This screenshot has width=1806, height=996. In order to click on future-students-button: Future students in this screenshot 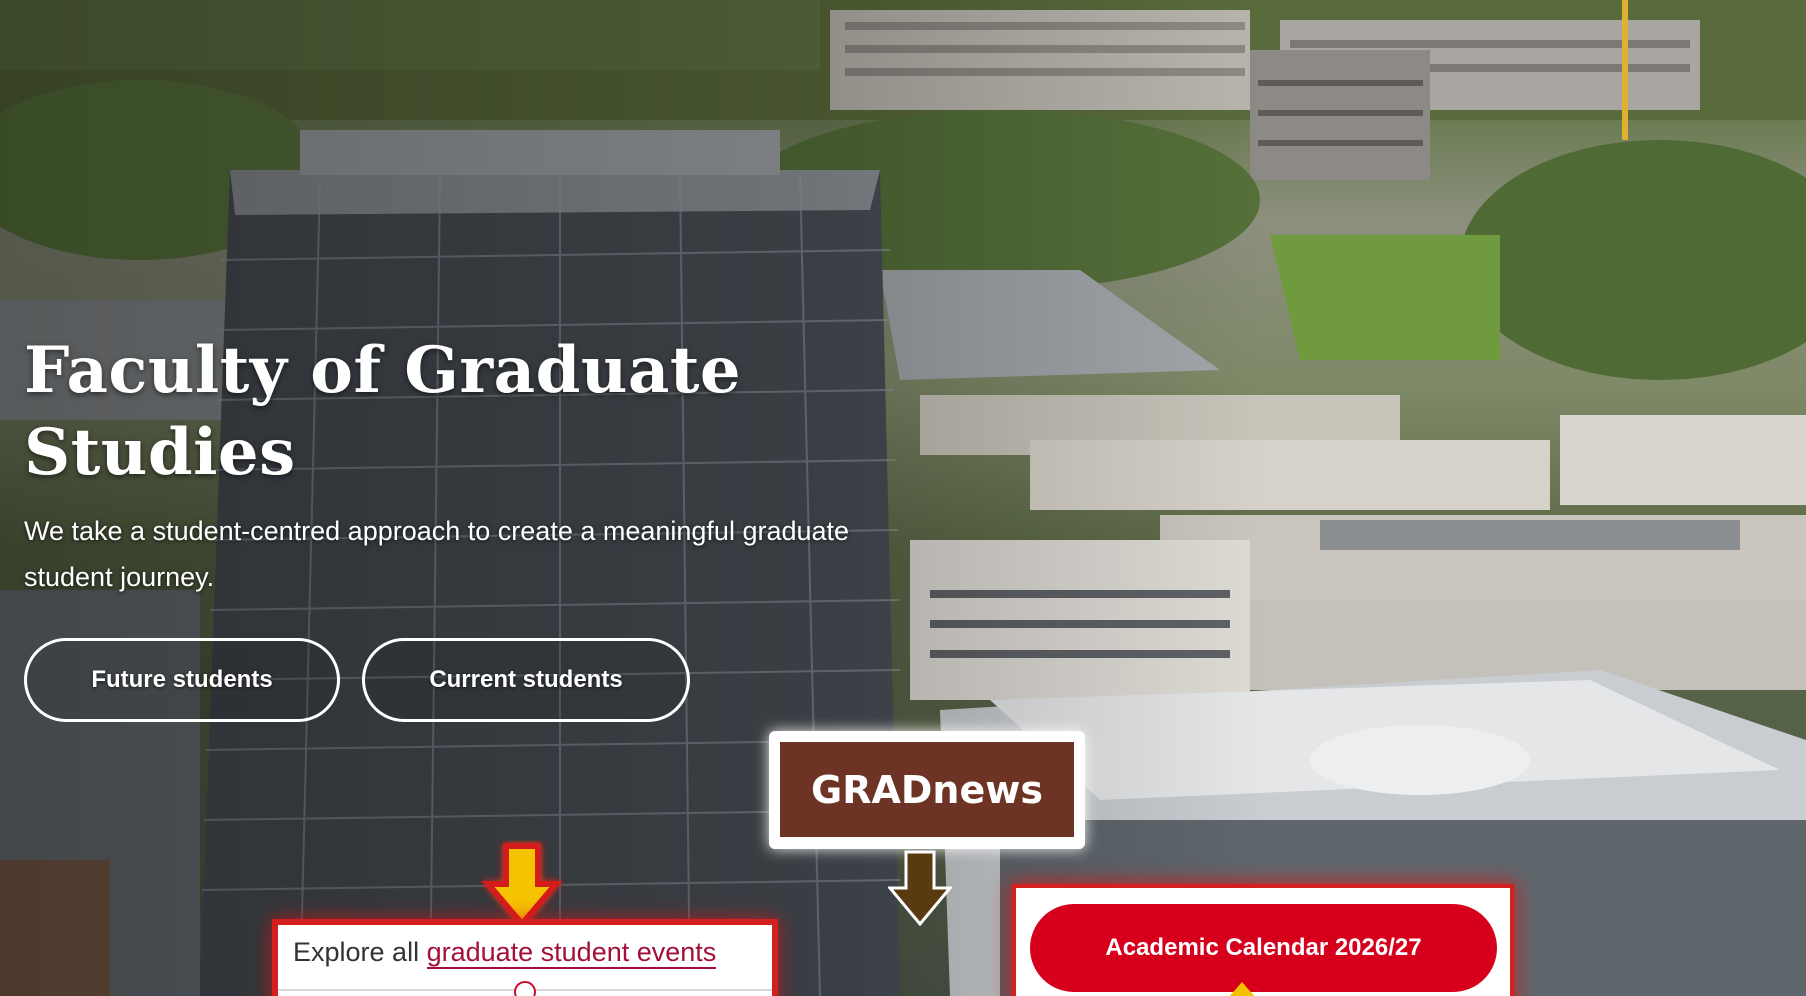, I will do `click(182, 680)`.